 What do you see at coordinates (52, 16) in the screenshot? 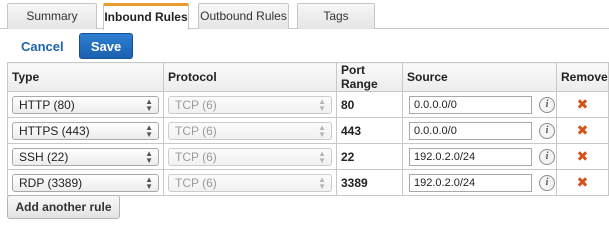
I see `tab-summary: Summary` at bounding box center [52, 16].